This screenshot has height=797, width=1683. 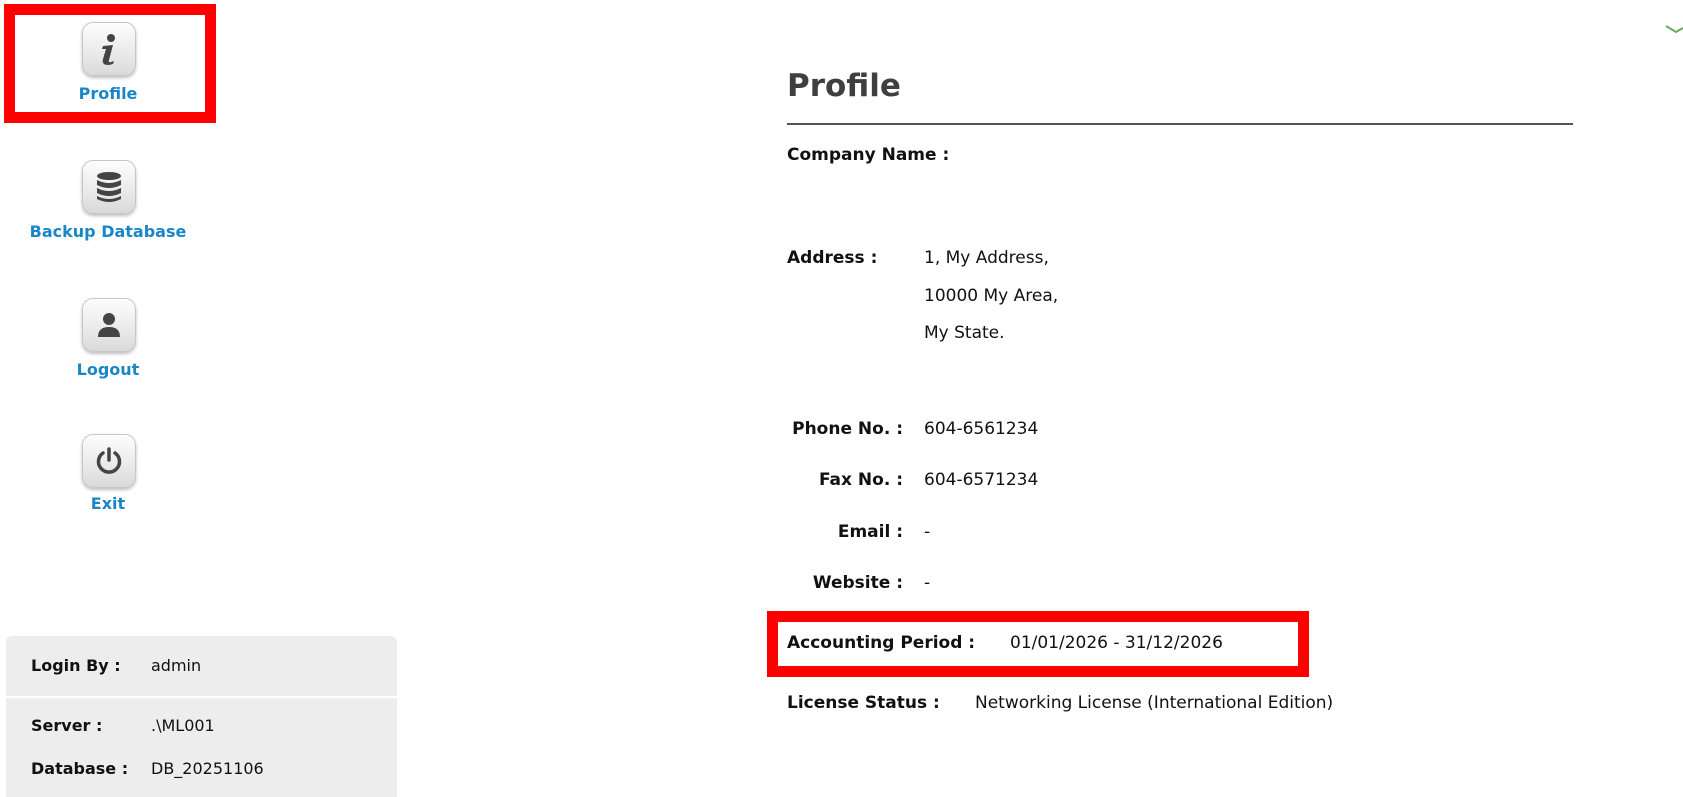 What do you see at coordinates (1674, 29) in the screenshot?
I see `corner-arrow-icon` at bounding box center [1674, 29].